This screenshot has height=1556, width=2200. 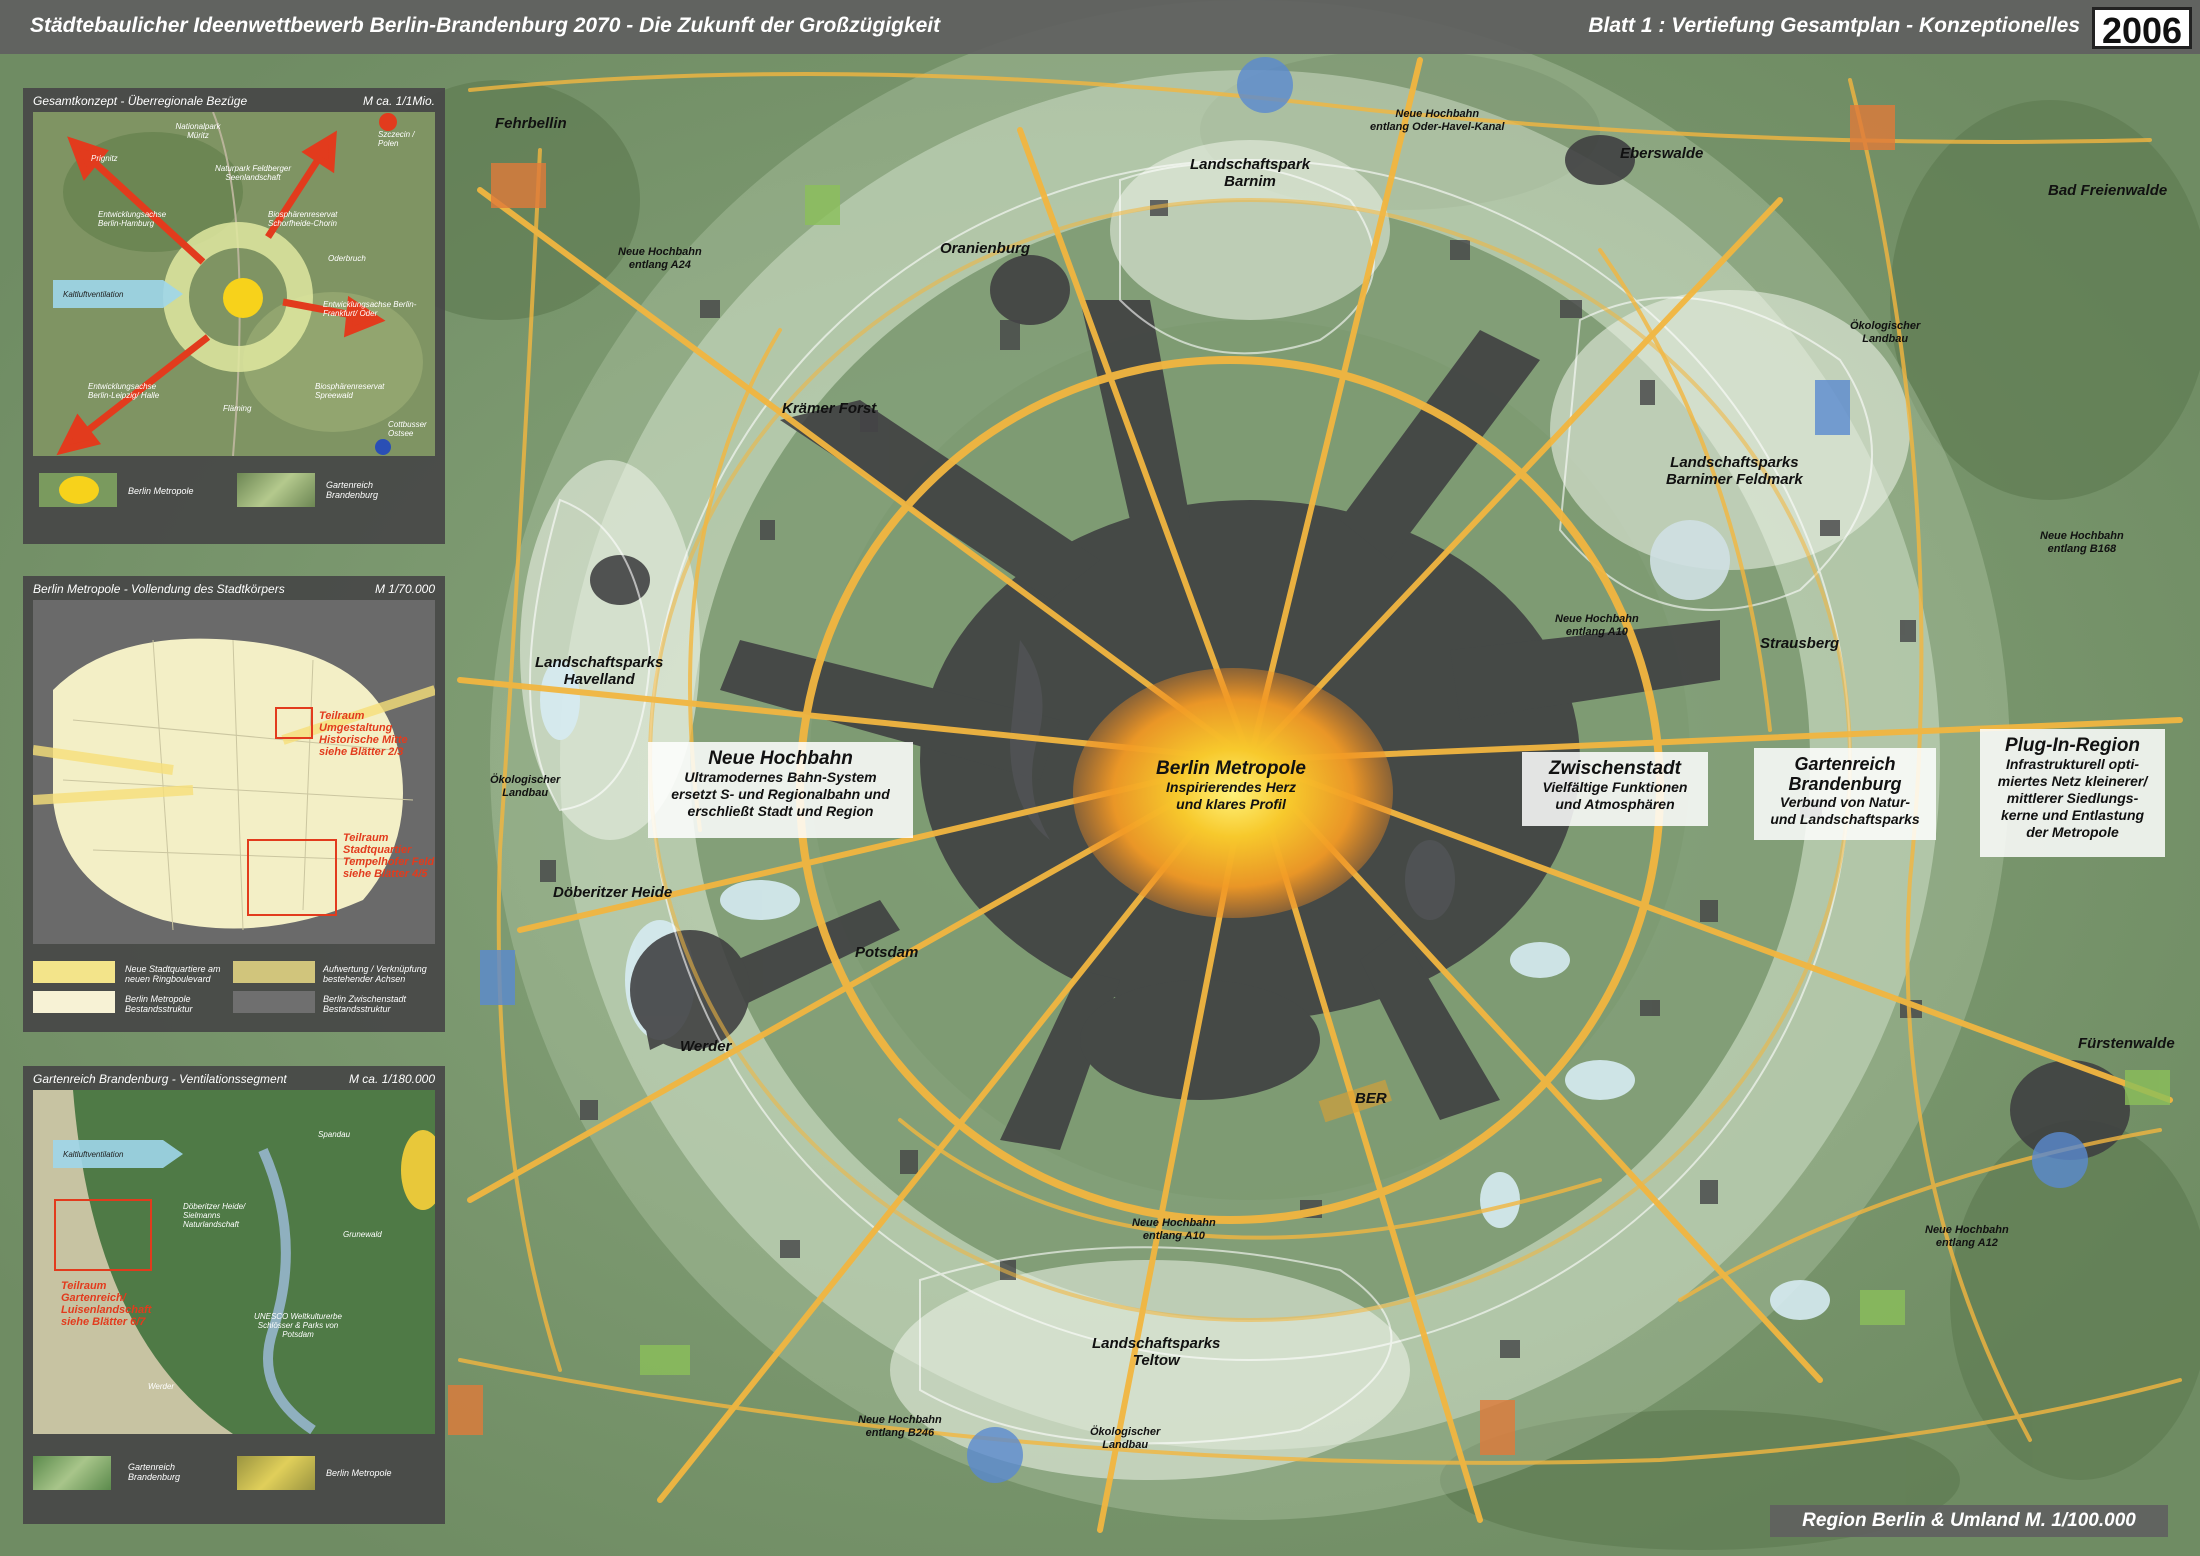 What do you see at coordinates (303, 219) in the screenshot?
I see `label-schorfheide: Biosphärenreservat Schorfheide-Chorin` at bounding box center [303, 219].